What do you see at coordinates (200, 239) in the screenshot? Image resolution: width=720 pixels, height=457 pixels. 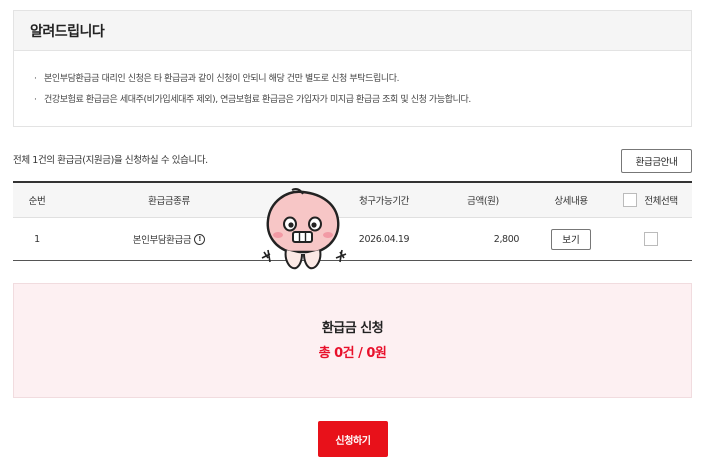 I see `info-circle-icon: !` at bounding box center [200, 239].